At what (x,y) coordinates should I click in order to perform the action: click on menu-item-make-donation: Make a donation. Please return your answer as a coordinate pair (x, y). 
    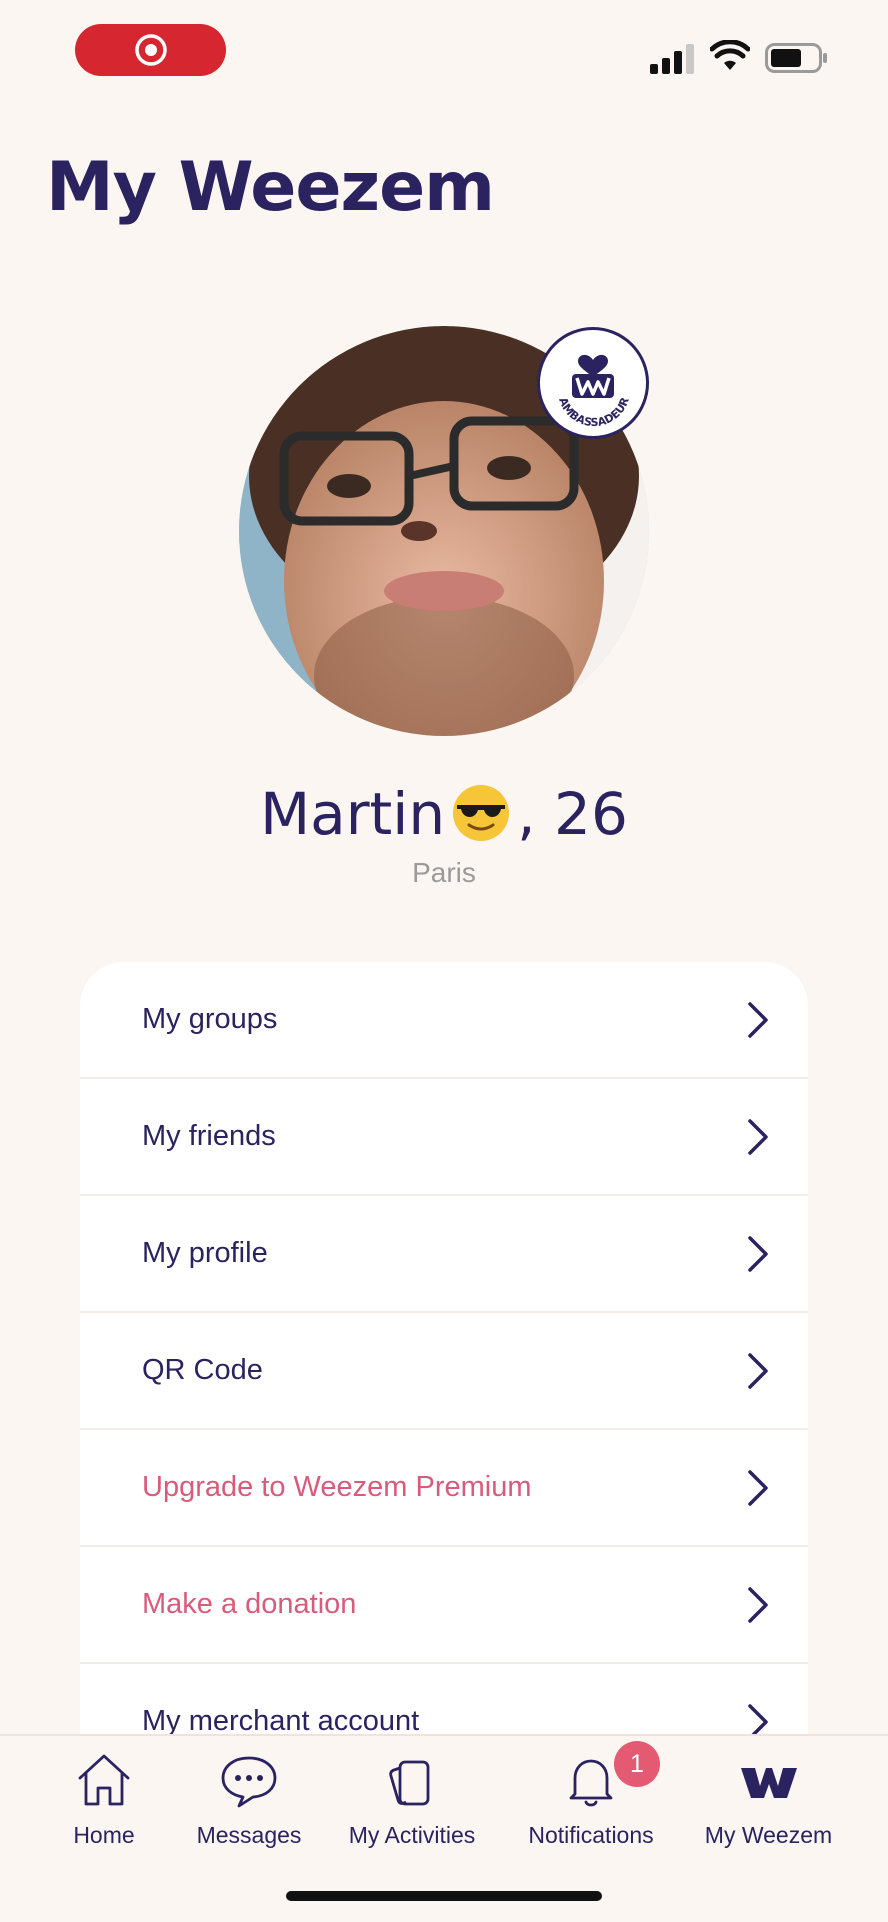
    Looking at the image, I should click on (444, 1605).